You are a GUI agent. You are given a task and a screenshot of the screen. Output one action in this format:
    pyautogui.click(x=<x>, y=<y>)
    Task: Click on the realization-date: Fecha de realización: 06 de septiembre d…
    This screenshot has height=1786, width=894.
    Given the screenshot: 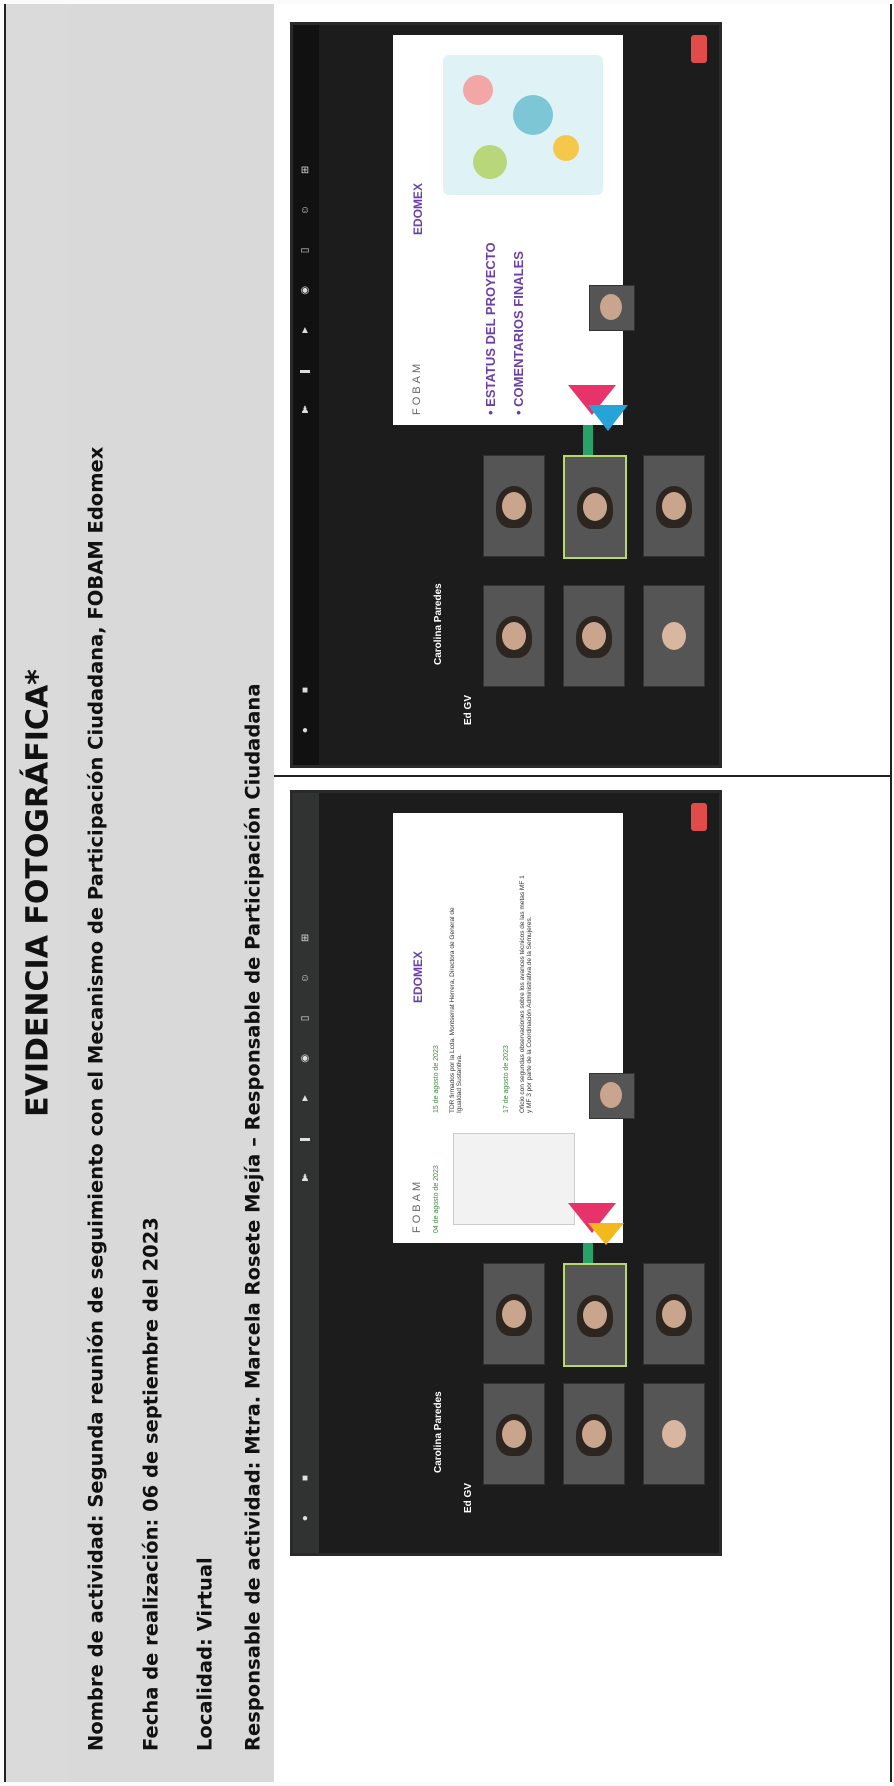 What is the action you would take?
    pyautogui.click(x=151, y=1484)
    